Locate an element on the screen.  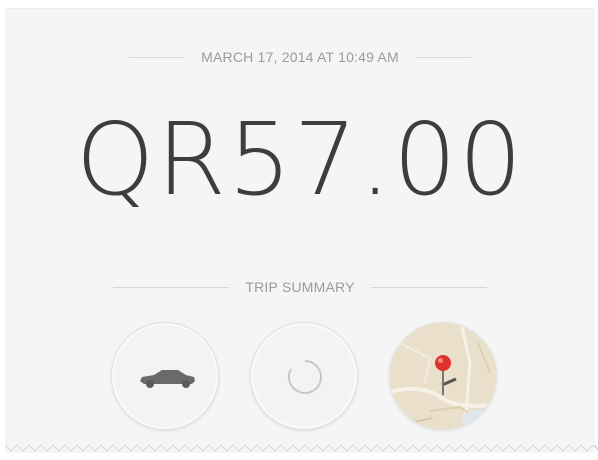
driver-photo-button is located at coordinates (304, 376).